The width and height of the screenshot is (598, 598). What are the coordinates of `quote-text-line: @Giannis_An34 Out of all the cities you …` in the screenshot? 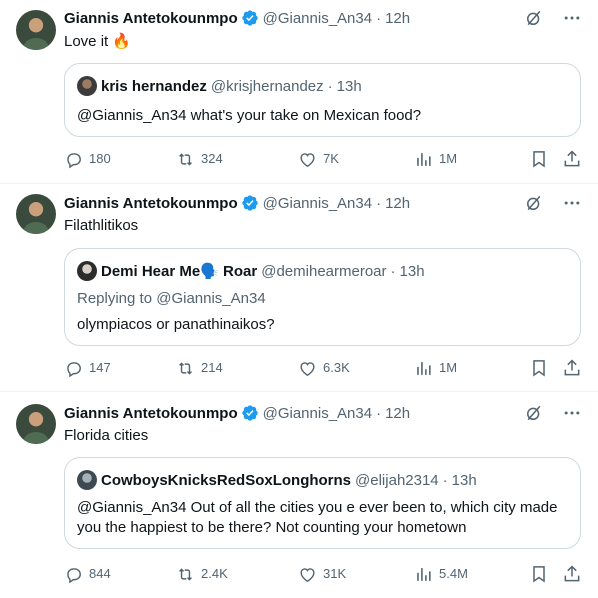 It's located at (317, 507).